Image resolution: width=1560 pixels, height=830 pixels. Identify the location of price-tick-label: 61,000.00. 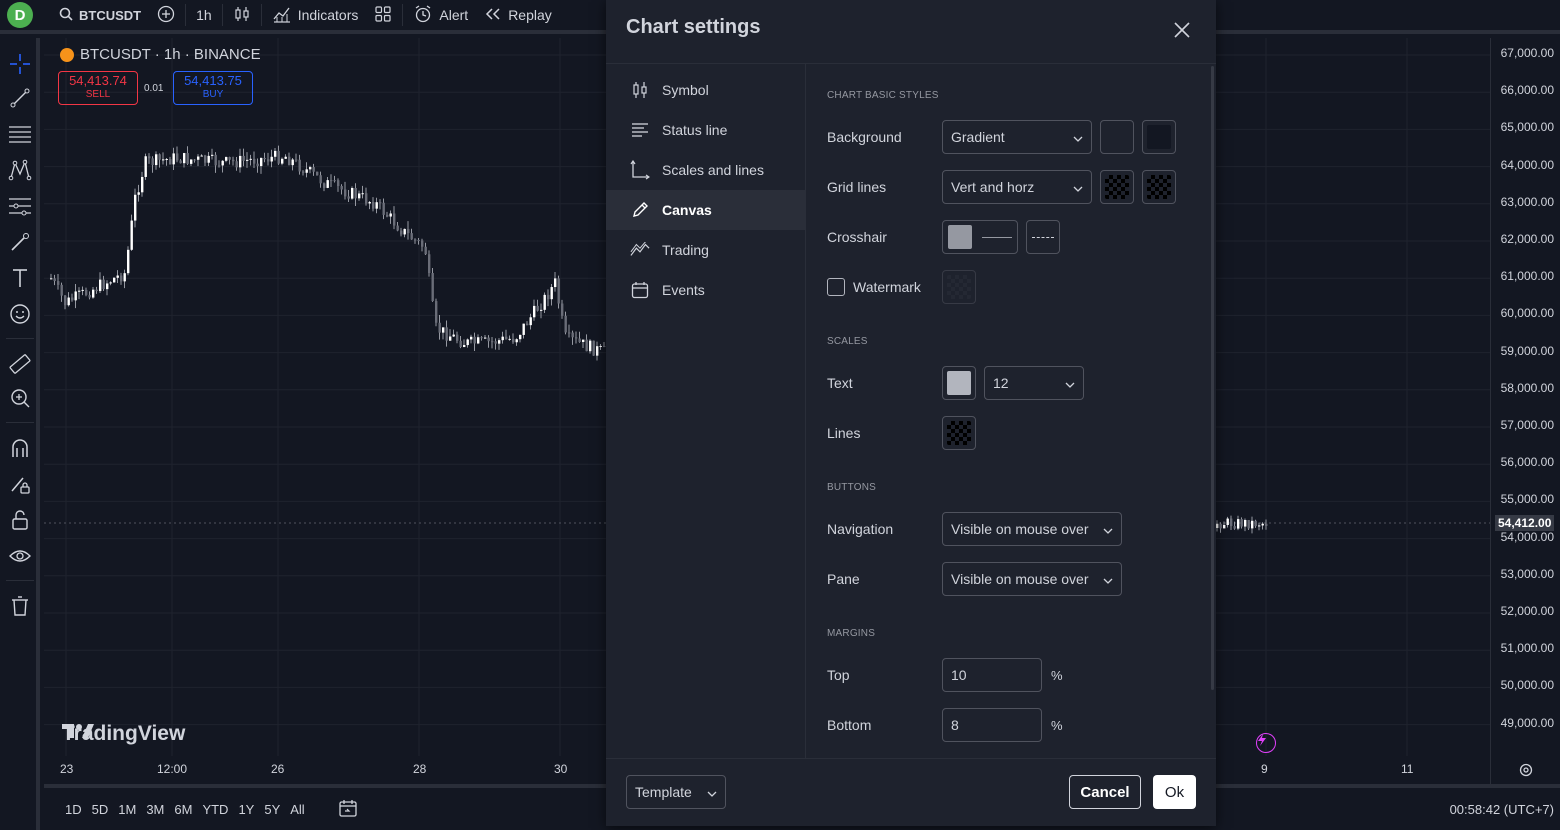
(1527, 276).